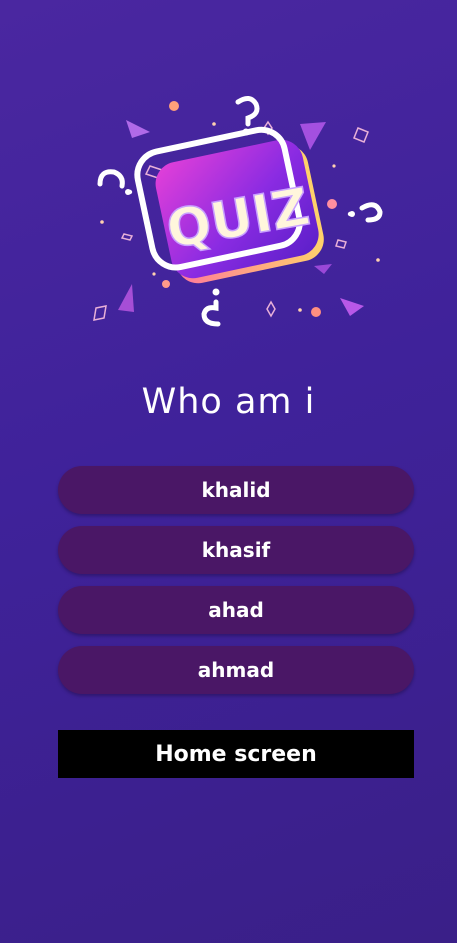  What do you see at coordinates (236, 670) in the screenshot?
I see `option-button-4: ahmad` at bounding box center [236, 670].